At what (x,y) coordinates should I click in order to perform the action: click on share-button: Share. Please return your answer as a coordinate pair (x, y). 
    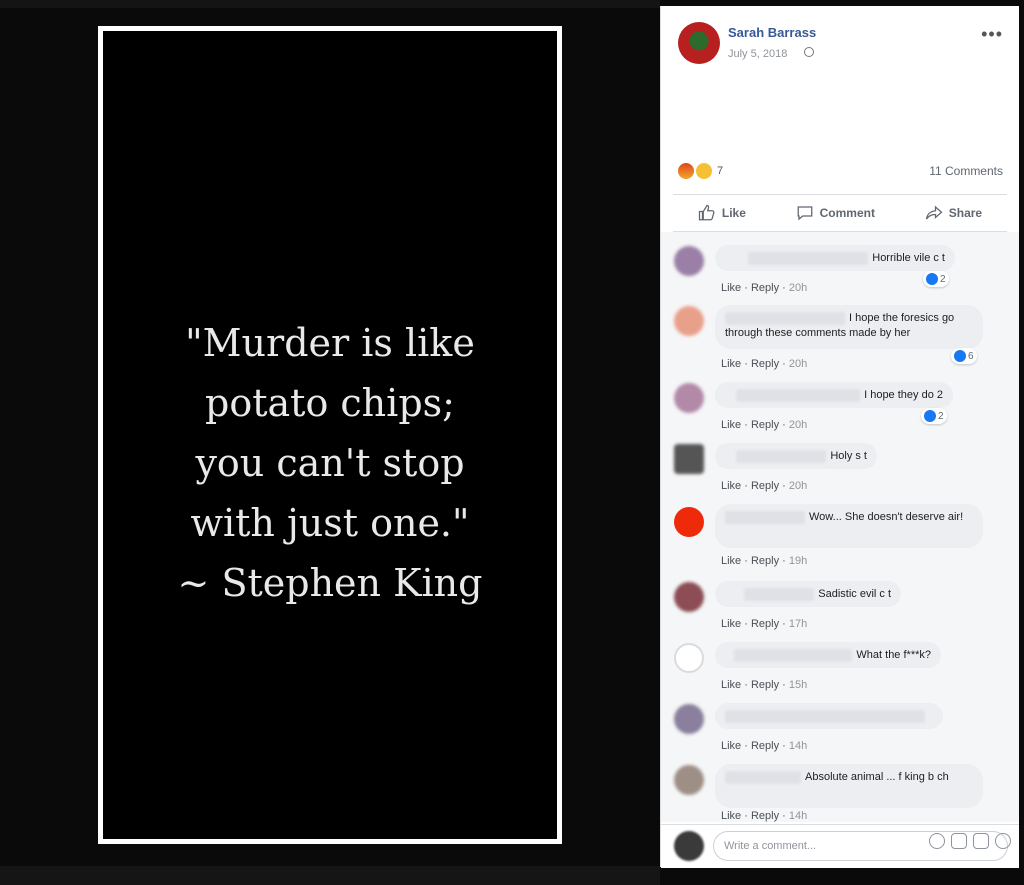
    Looking at the image, I should click on (953, 213).